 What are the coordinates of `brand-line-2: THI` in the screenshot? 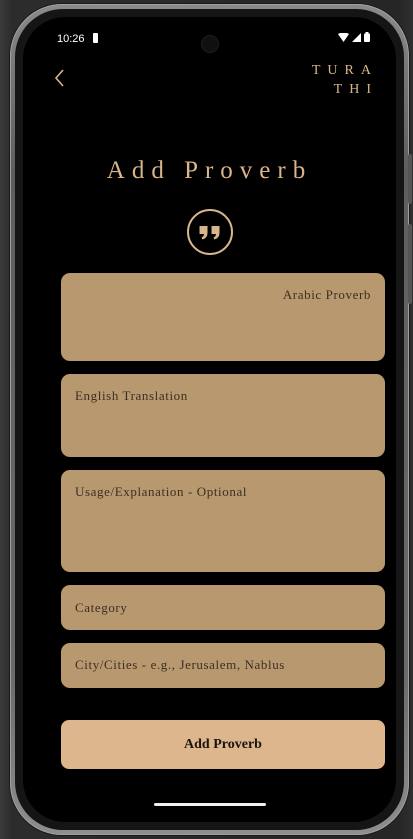 It's located at (355, 89).